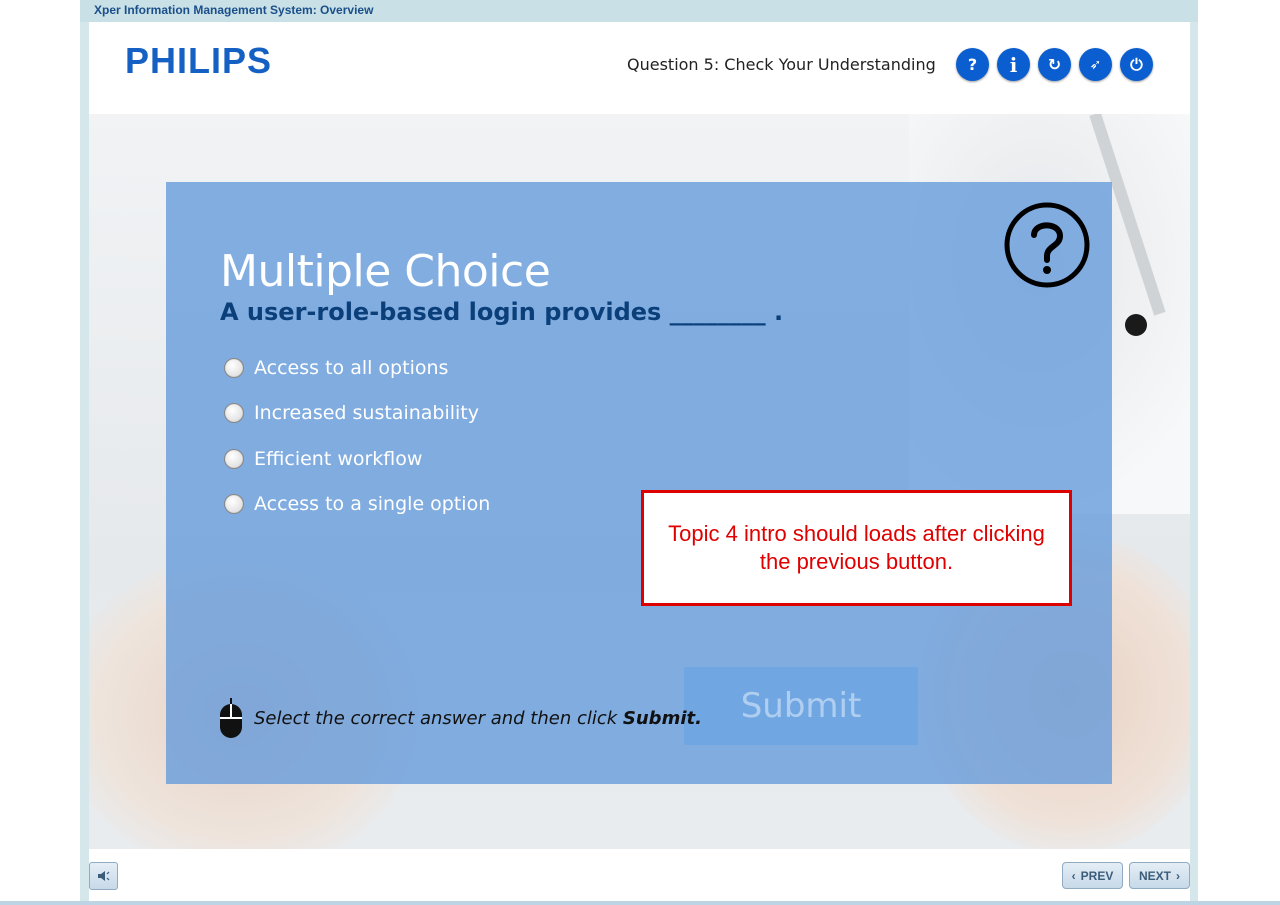 This screenshot has width=1280, height=905. I want to click on question-icon: ?, so click(972, 64).